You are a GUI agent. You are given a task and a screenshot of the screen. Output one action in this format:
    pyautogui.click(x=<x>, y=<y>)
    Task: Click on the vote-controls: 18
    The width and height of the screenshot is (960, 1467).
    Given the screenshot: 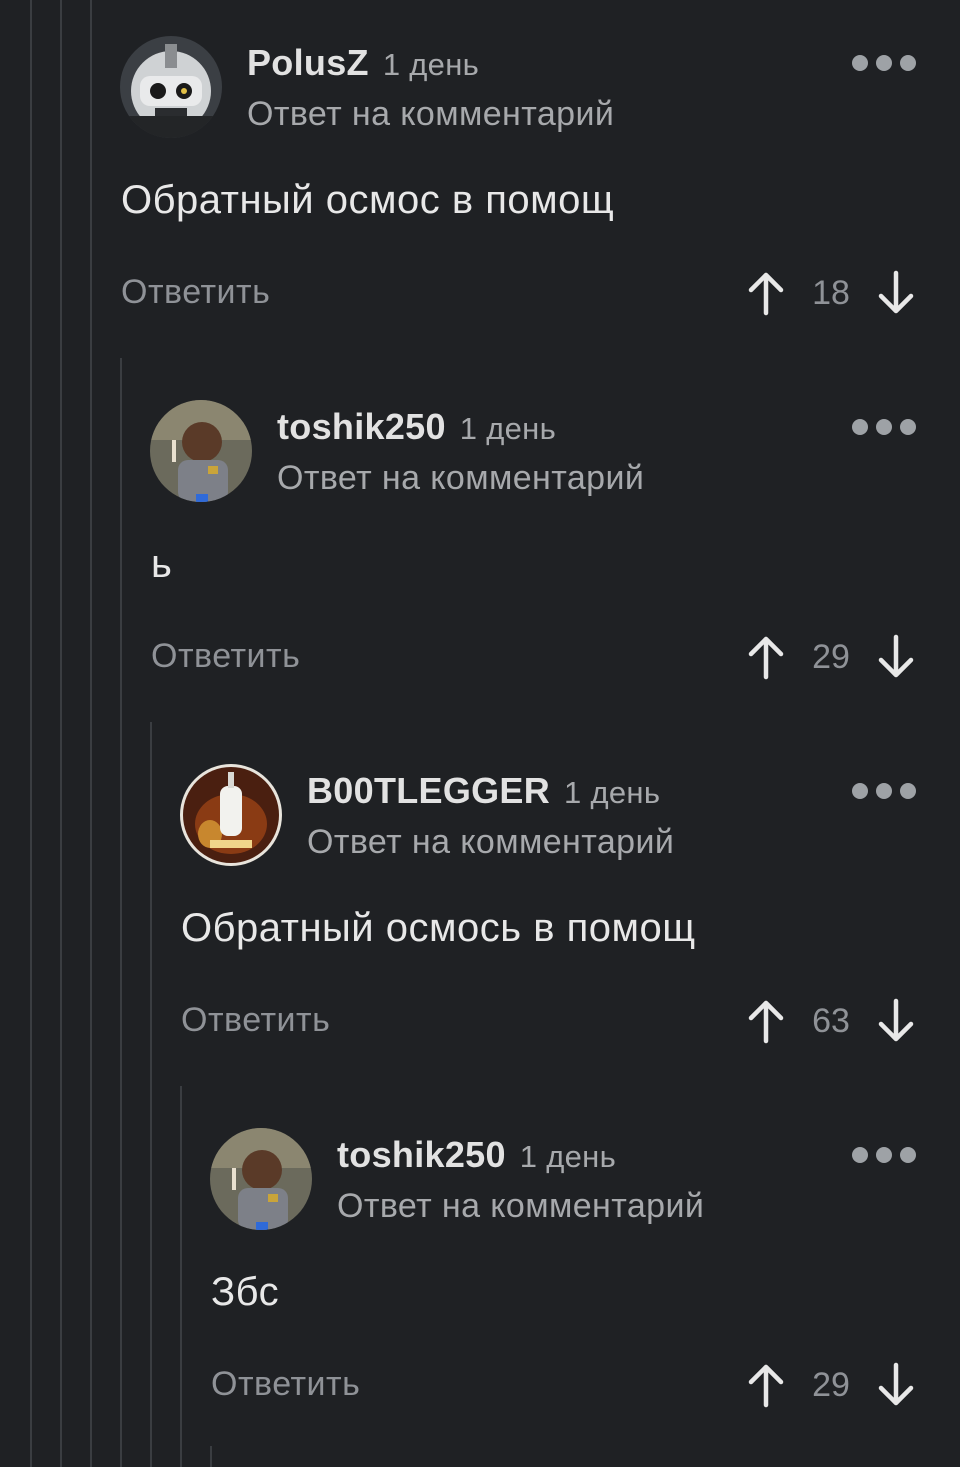 What is the action you would take?
    pyautogui.click(x=831, y=293)
    